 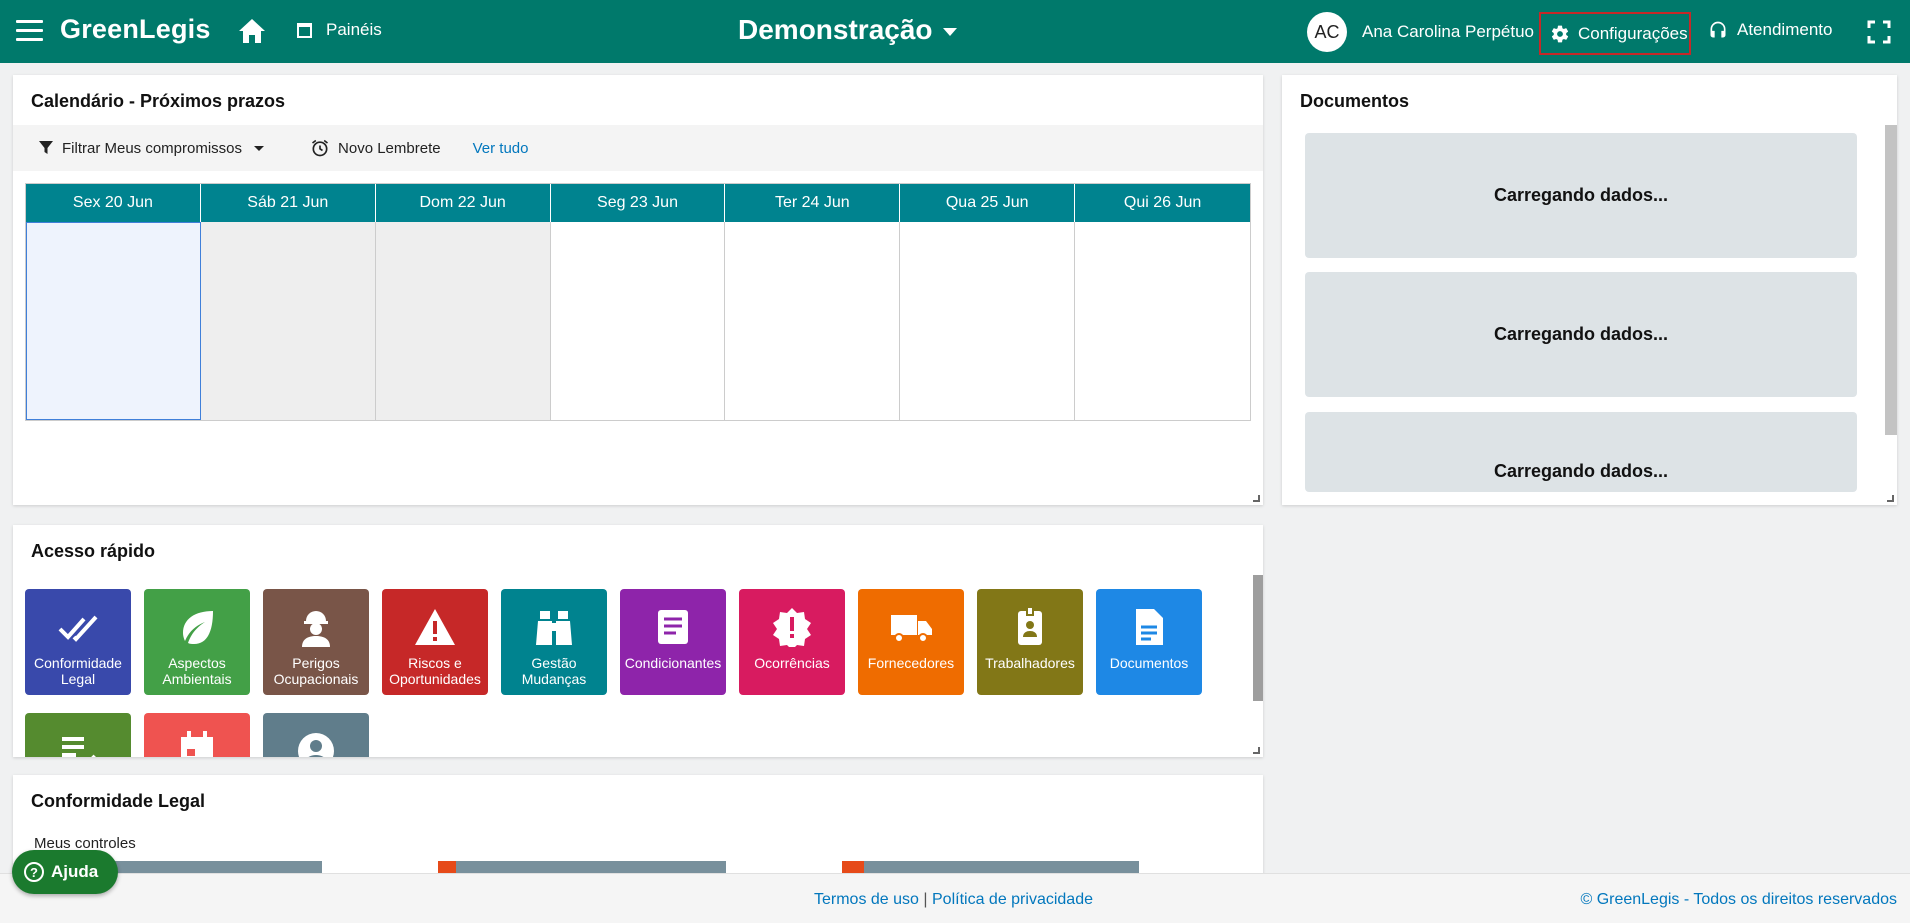 I want to click on privacy-link: Política de privacidade, so click(x=1012, y=899).